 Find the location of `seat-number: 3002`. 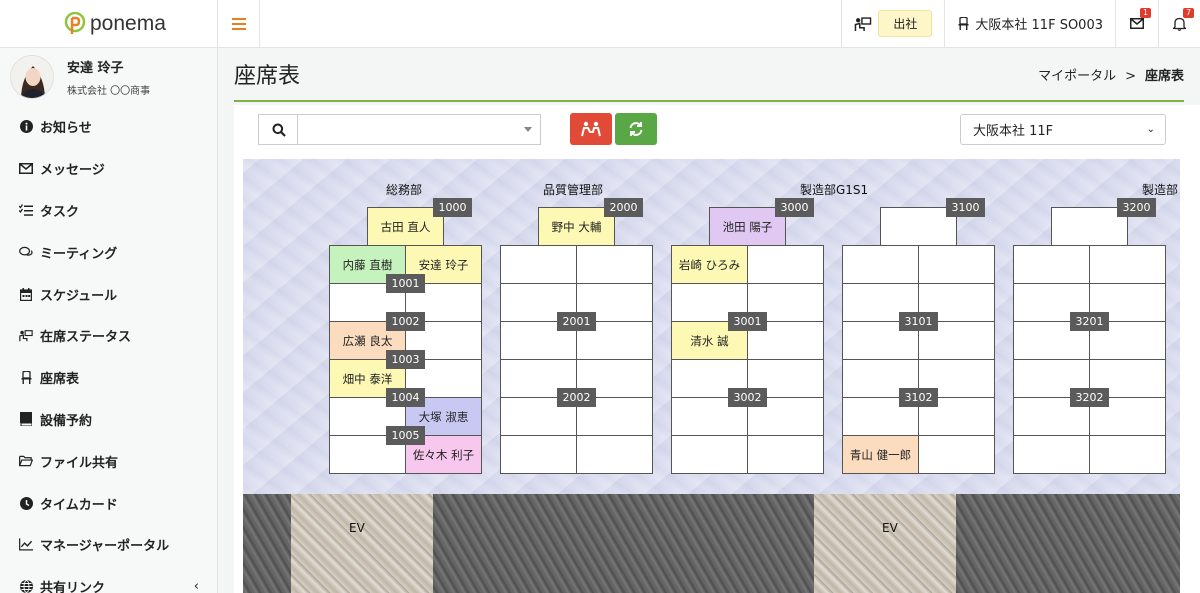

seat-number: 3002 is located at coordinates (747, 397).